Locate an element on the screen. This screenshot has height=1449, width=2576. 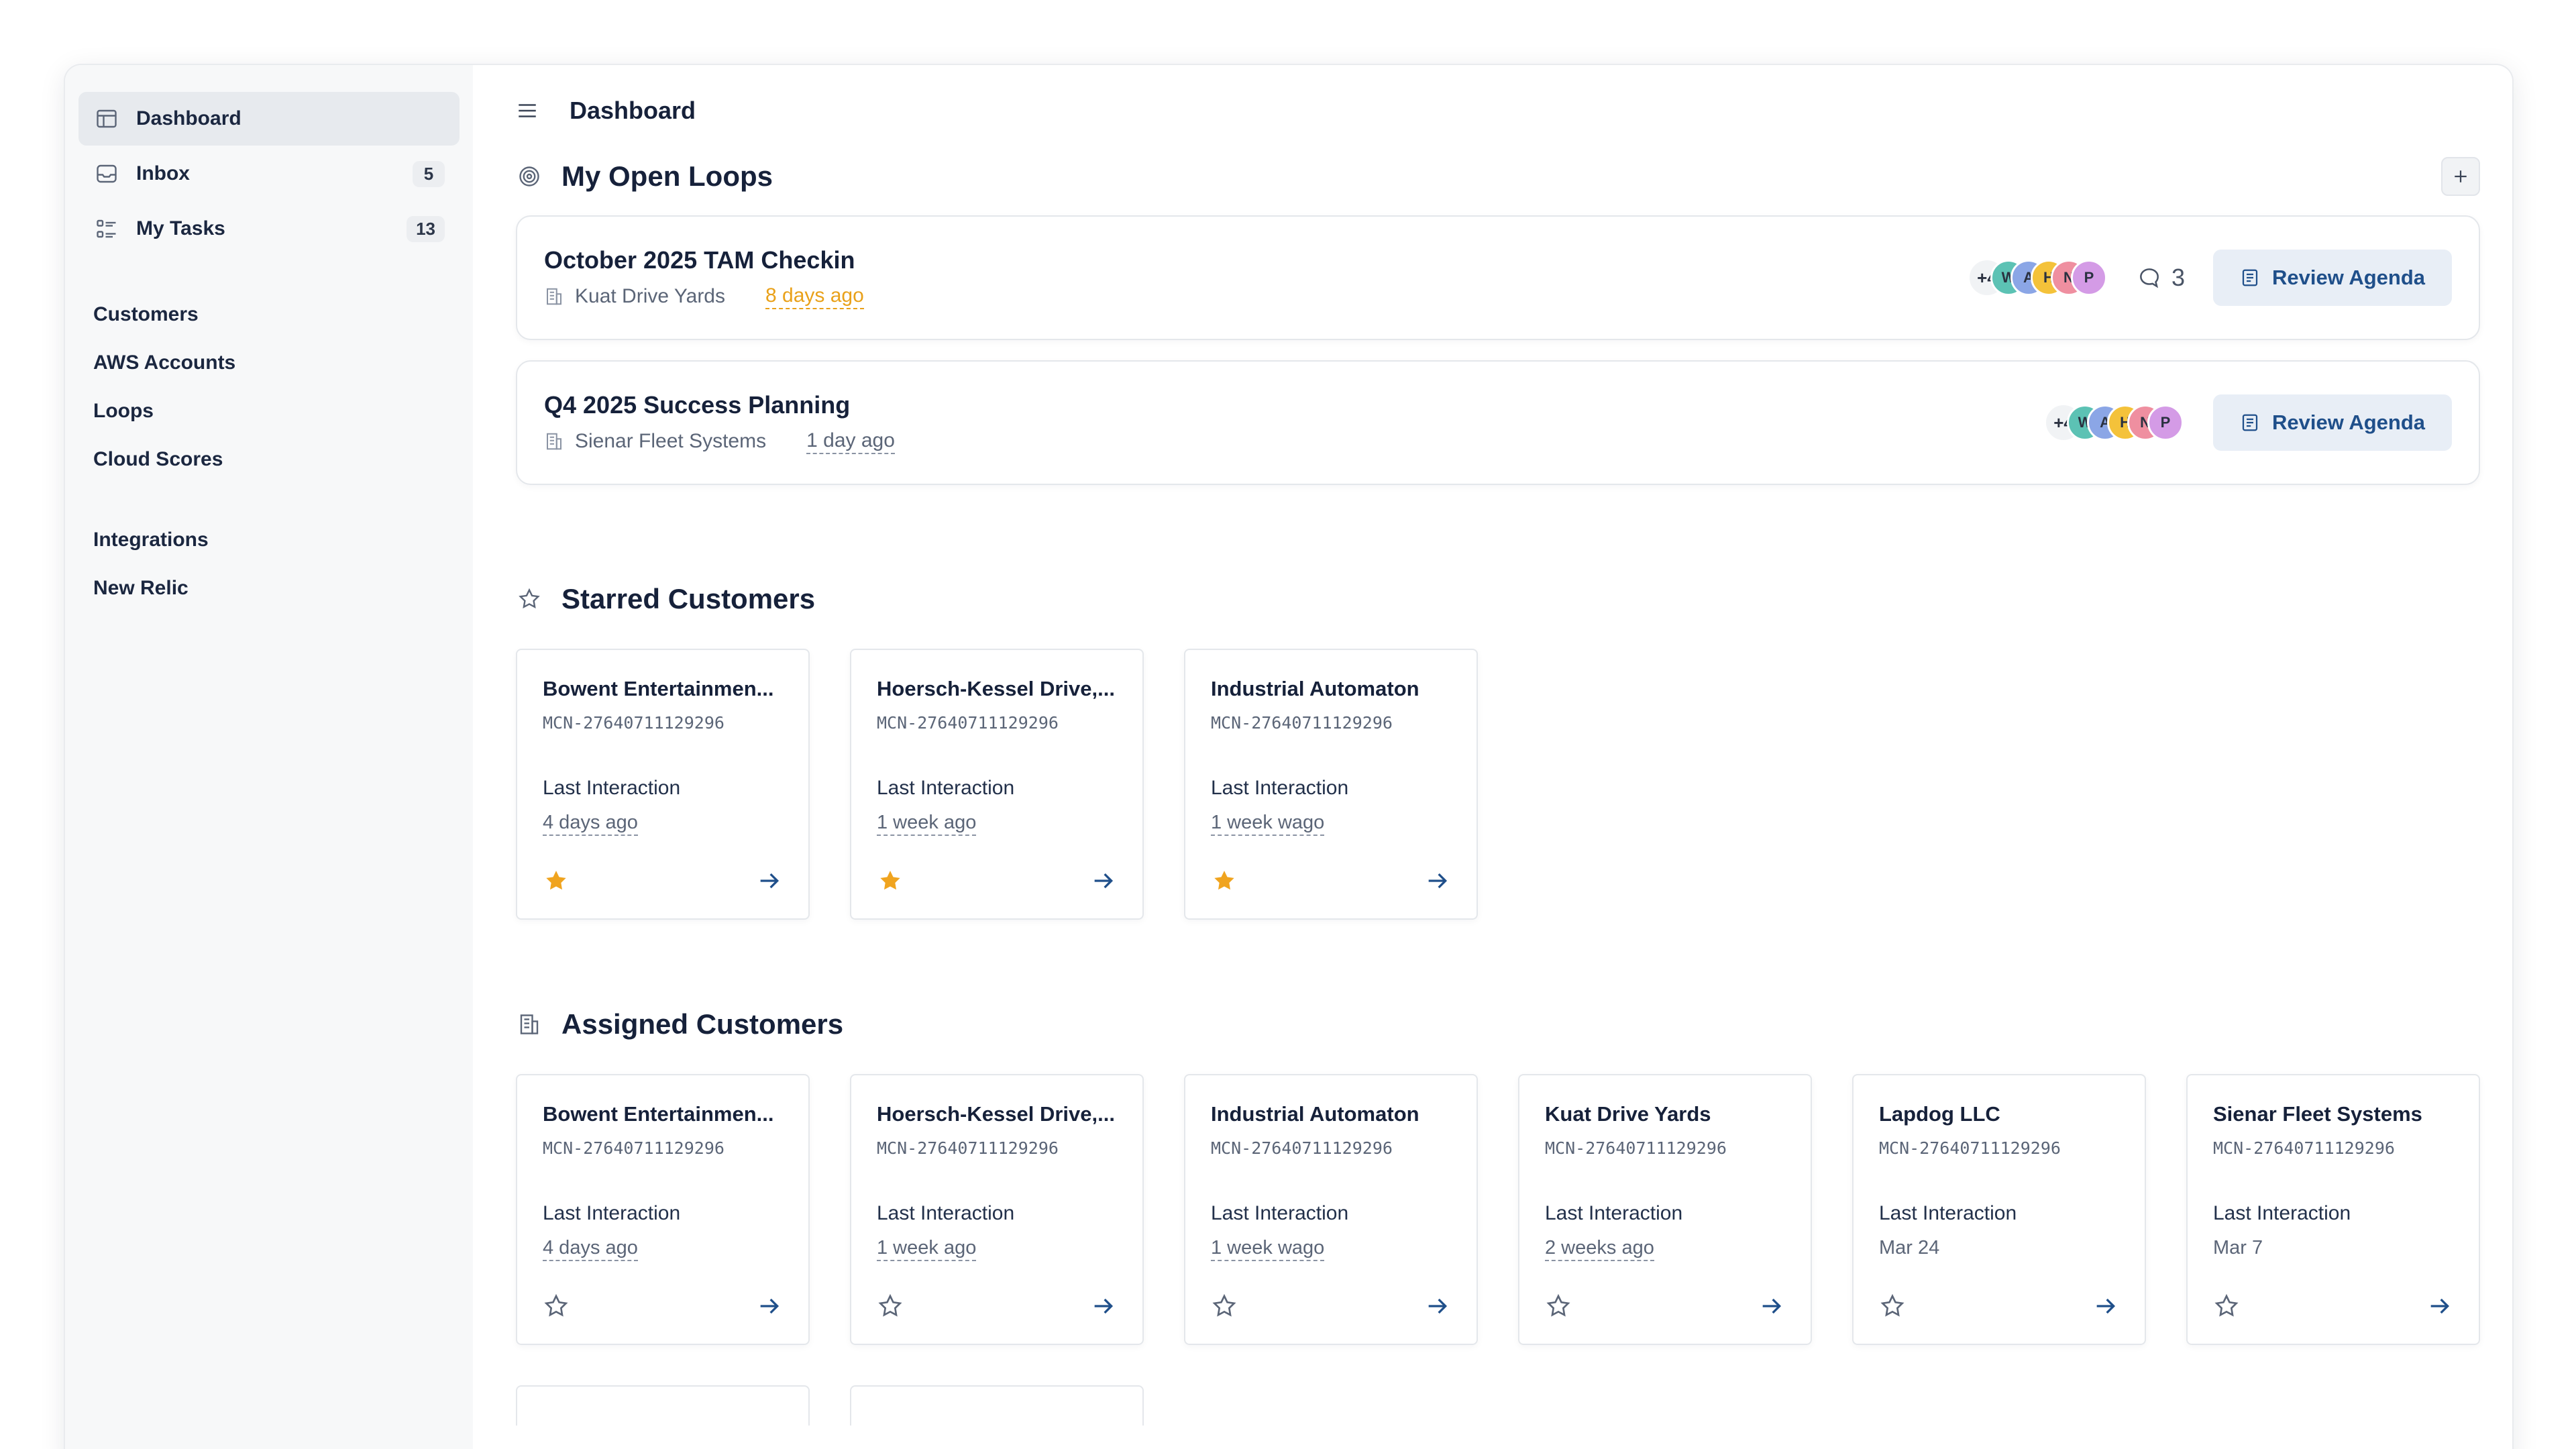
nav-link-aws-accounts: AWS Accounts is located at coordinates (269, 363).